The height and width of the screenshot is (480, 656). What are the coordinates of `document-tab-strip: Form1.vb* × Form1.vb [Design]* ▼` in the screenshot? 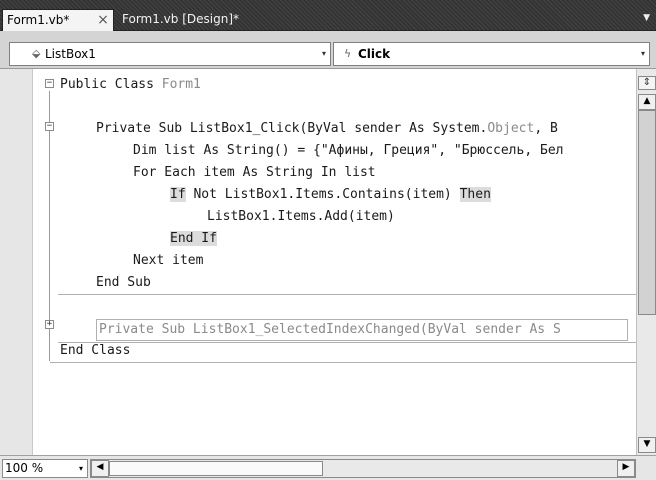 It's located at (328, 15).